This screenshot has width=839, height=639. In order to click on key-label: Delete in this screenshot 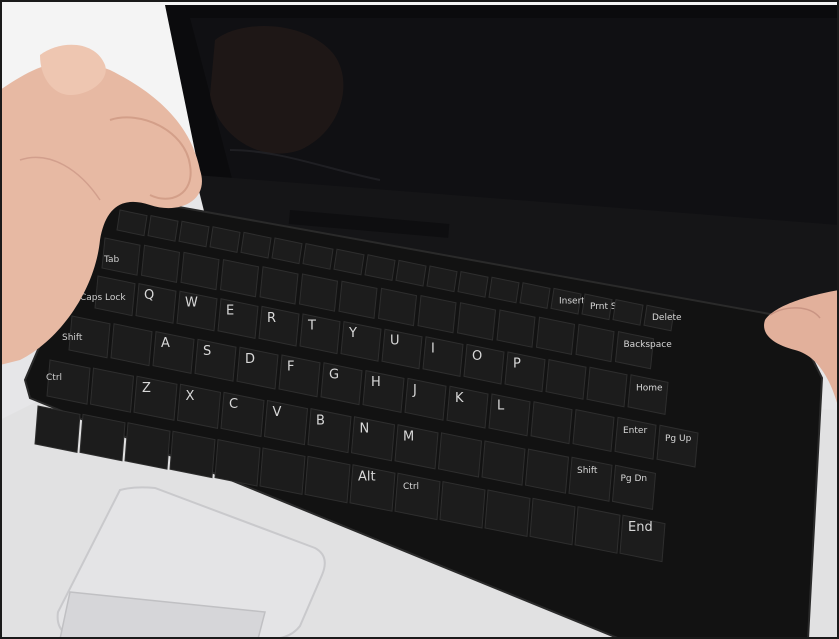, I will do `click(667, 318)`.